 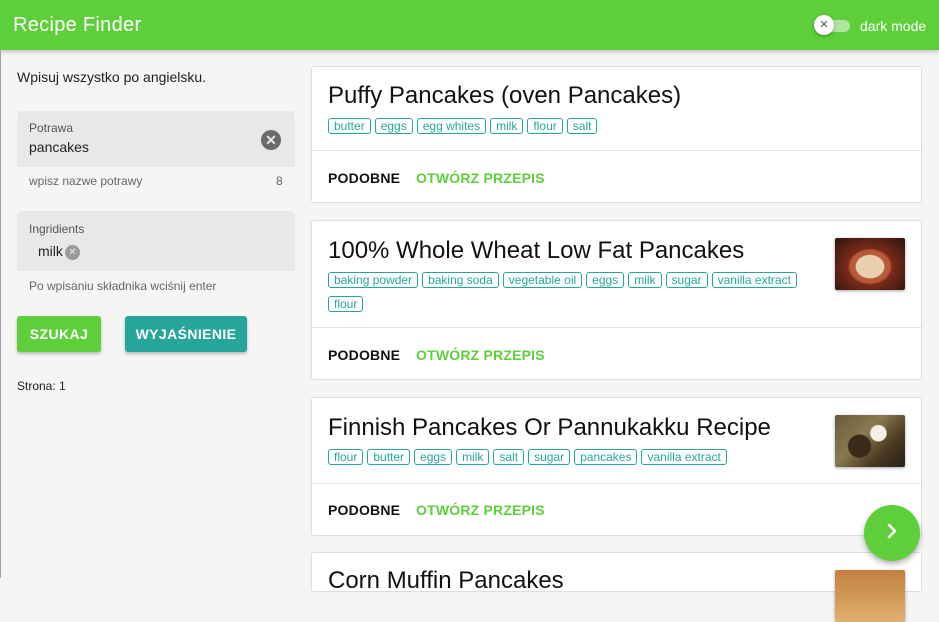 I want to click on recipe-title: 100% Whole Wheat Low Fat Pancakes, so click(x=536, y=250).